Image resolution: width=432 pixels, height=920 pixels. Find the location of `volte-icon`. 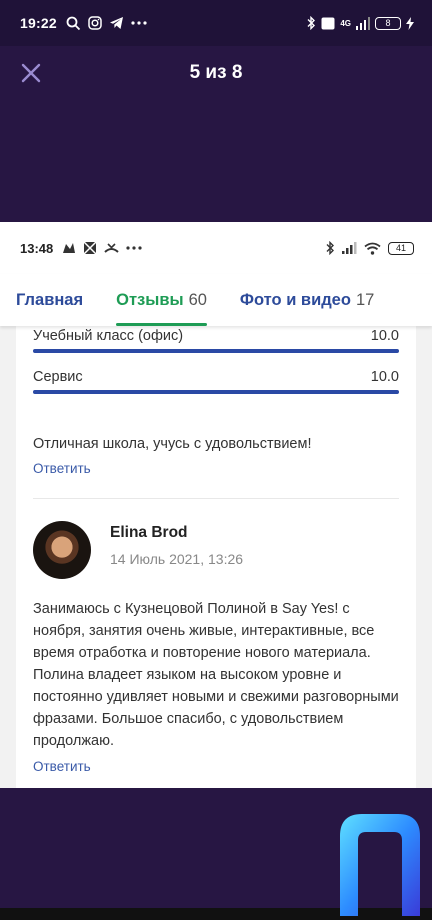

volte-icon is located at coordinates (328, 23).